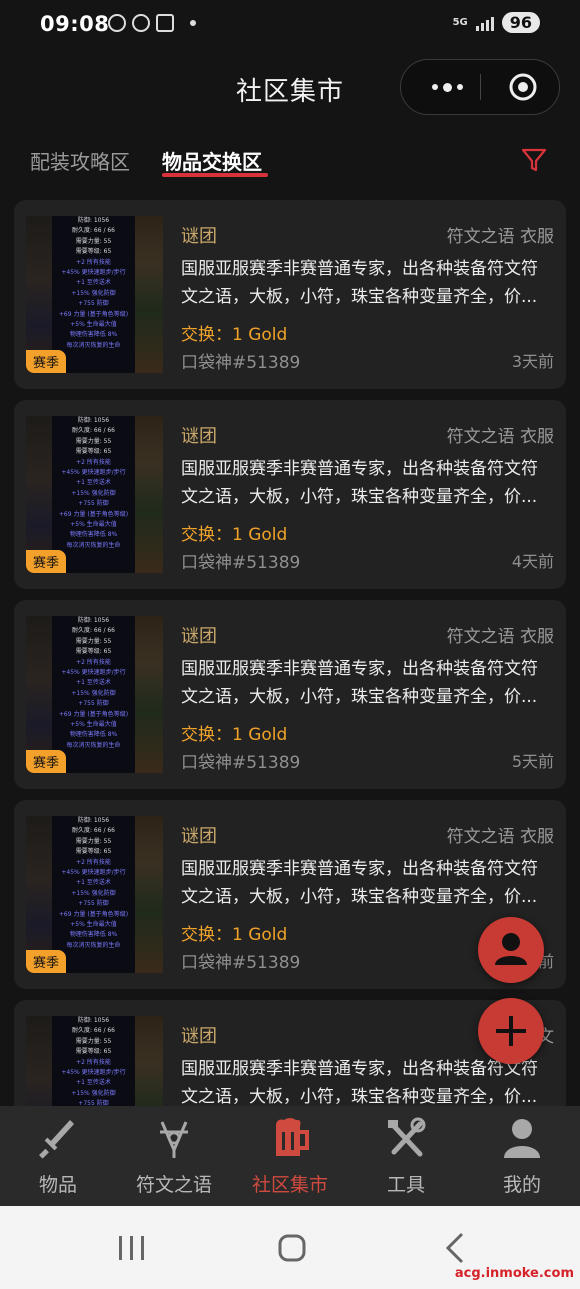  Describe the element at coordinates (132, 1248) in the screenshot. I see `recent-apps-icon` at that location.